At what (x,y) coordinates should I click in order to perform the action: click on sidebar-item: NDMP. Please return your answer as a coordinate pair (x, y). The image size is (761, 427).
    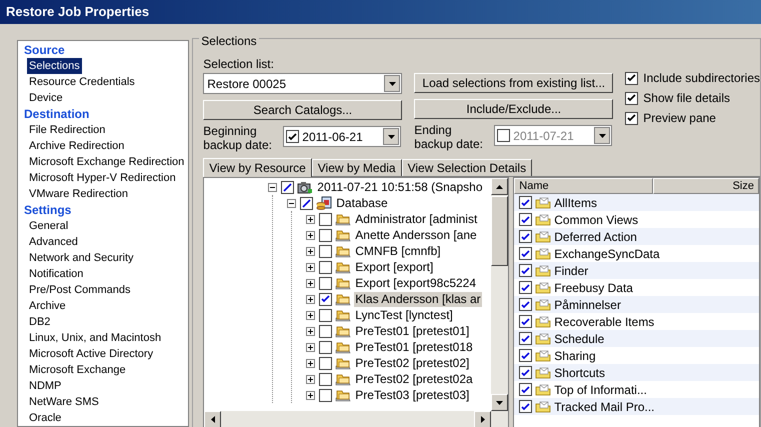
    Looking at the image, I should click on (45, 386).